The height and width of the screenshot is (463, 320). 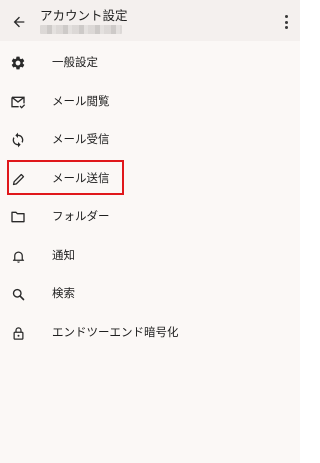 What do you see at coordinates (18, 63) in the screenshot?
I see `gear-icon` at bounding box center [18, 63].